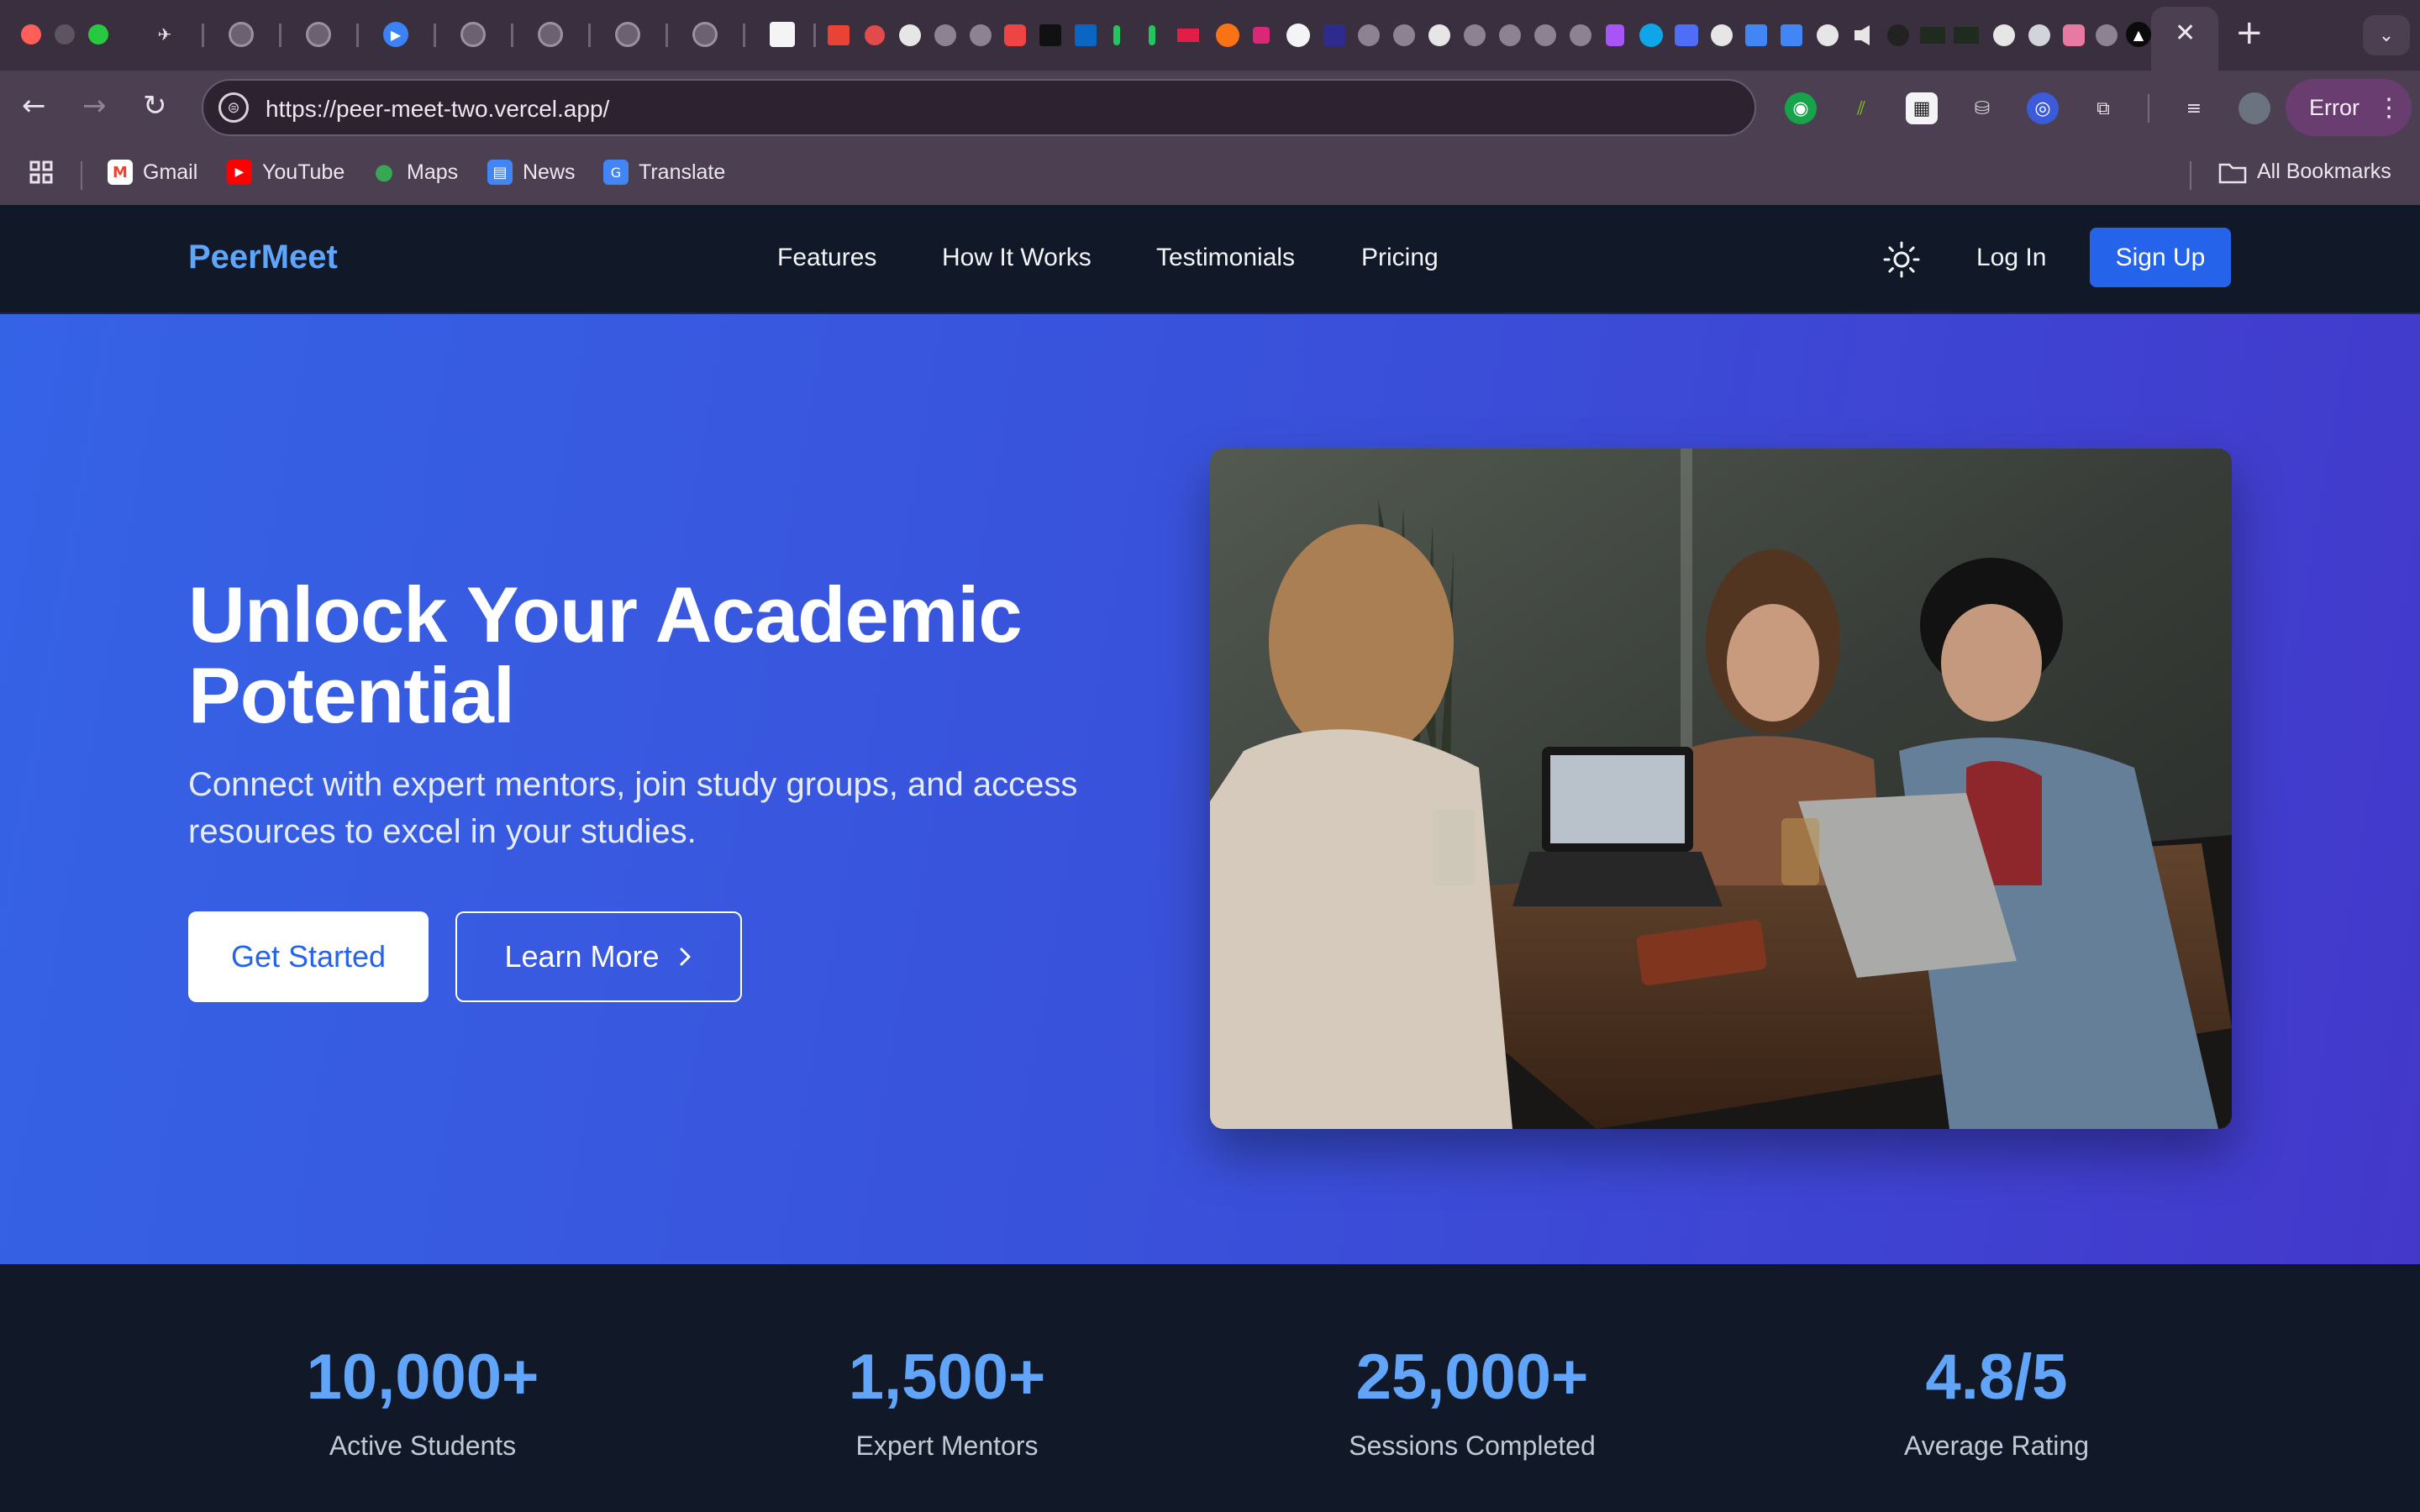 The width and height of the screenshot is (2420, 1512). I want to click on bookmark-youtube: ▶ YouTube, so click(286, 172).